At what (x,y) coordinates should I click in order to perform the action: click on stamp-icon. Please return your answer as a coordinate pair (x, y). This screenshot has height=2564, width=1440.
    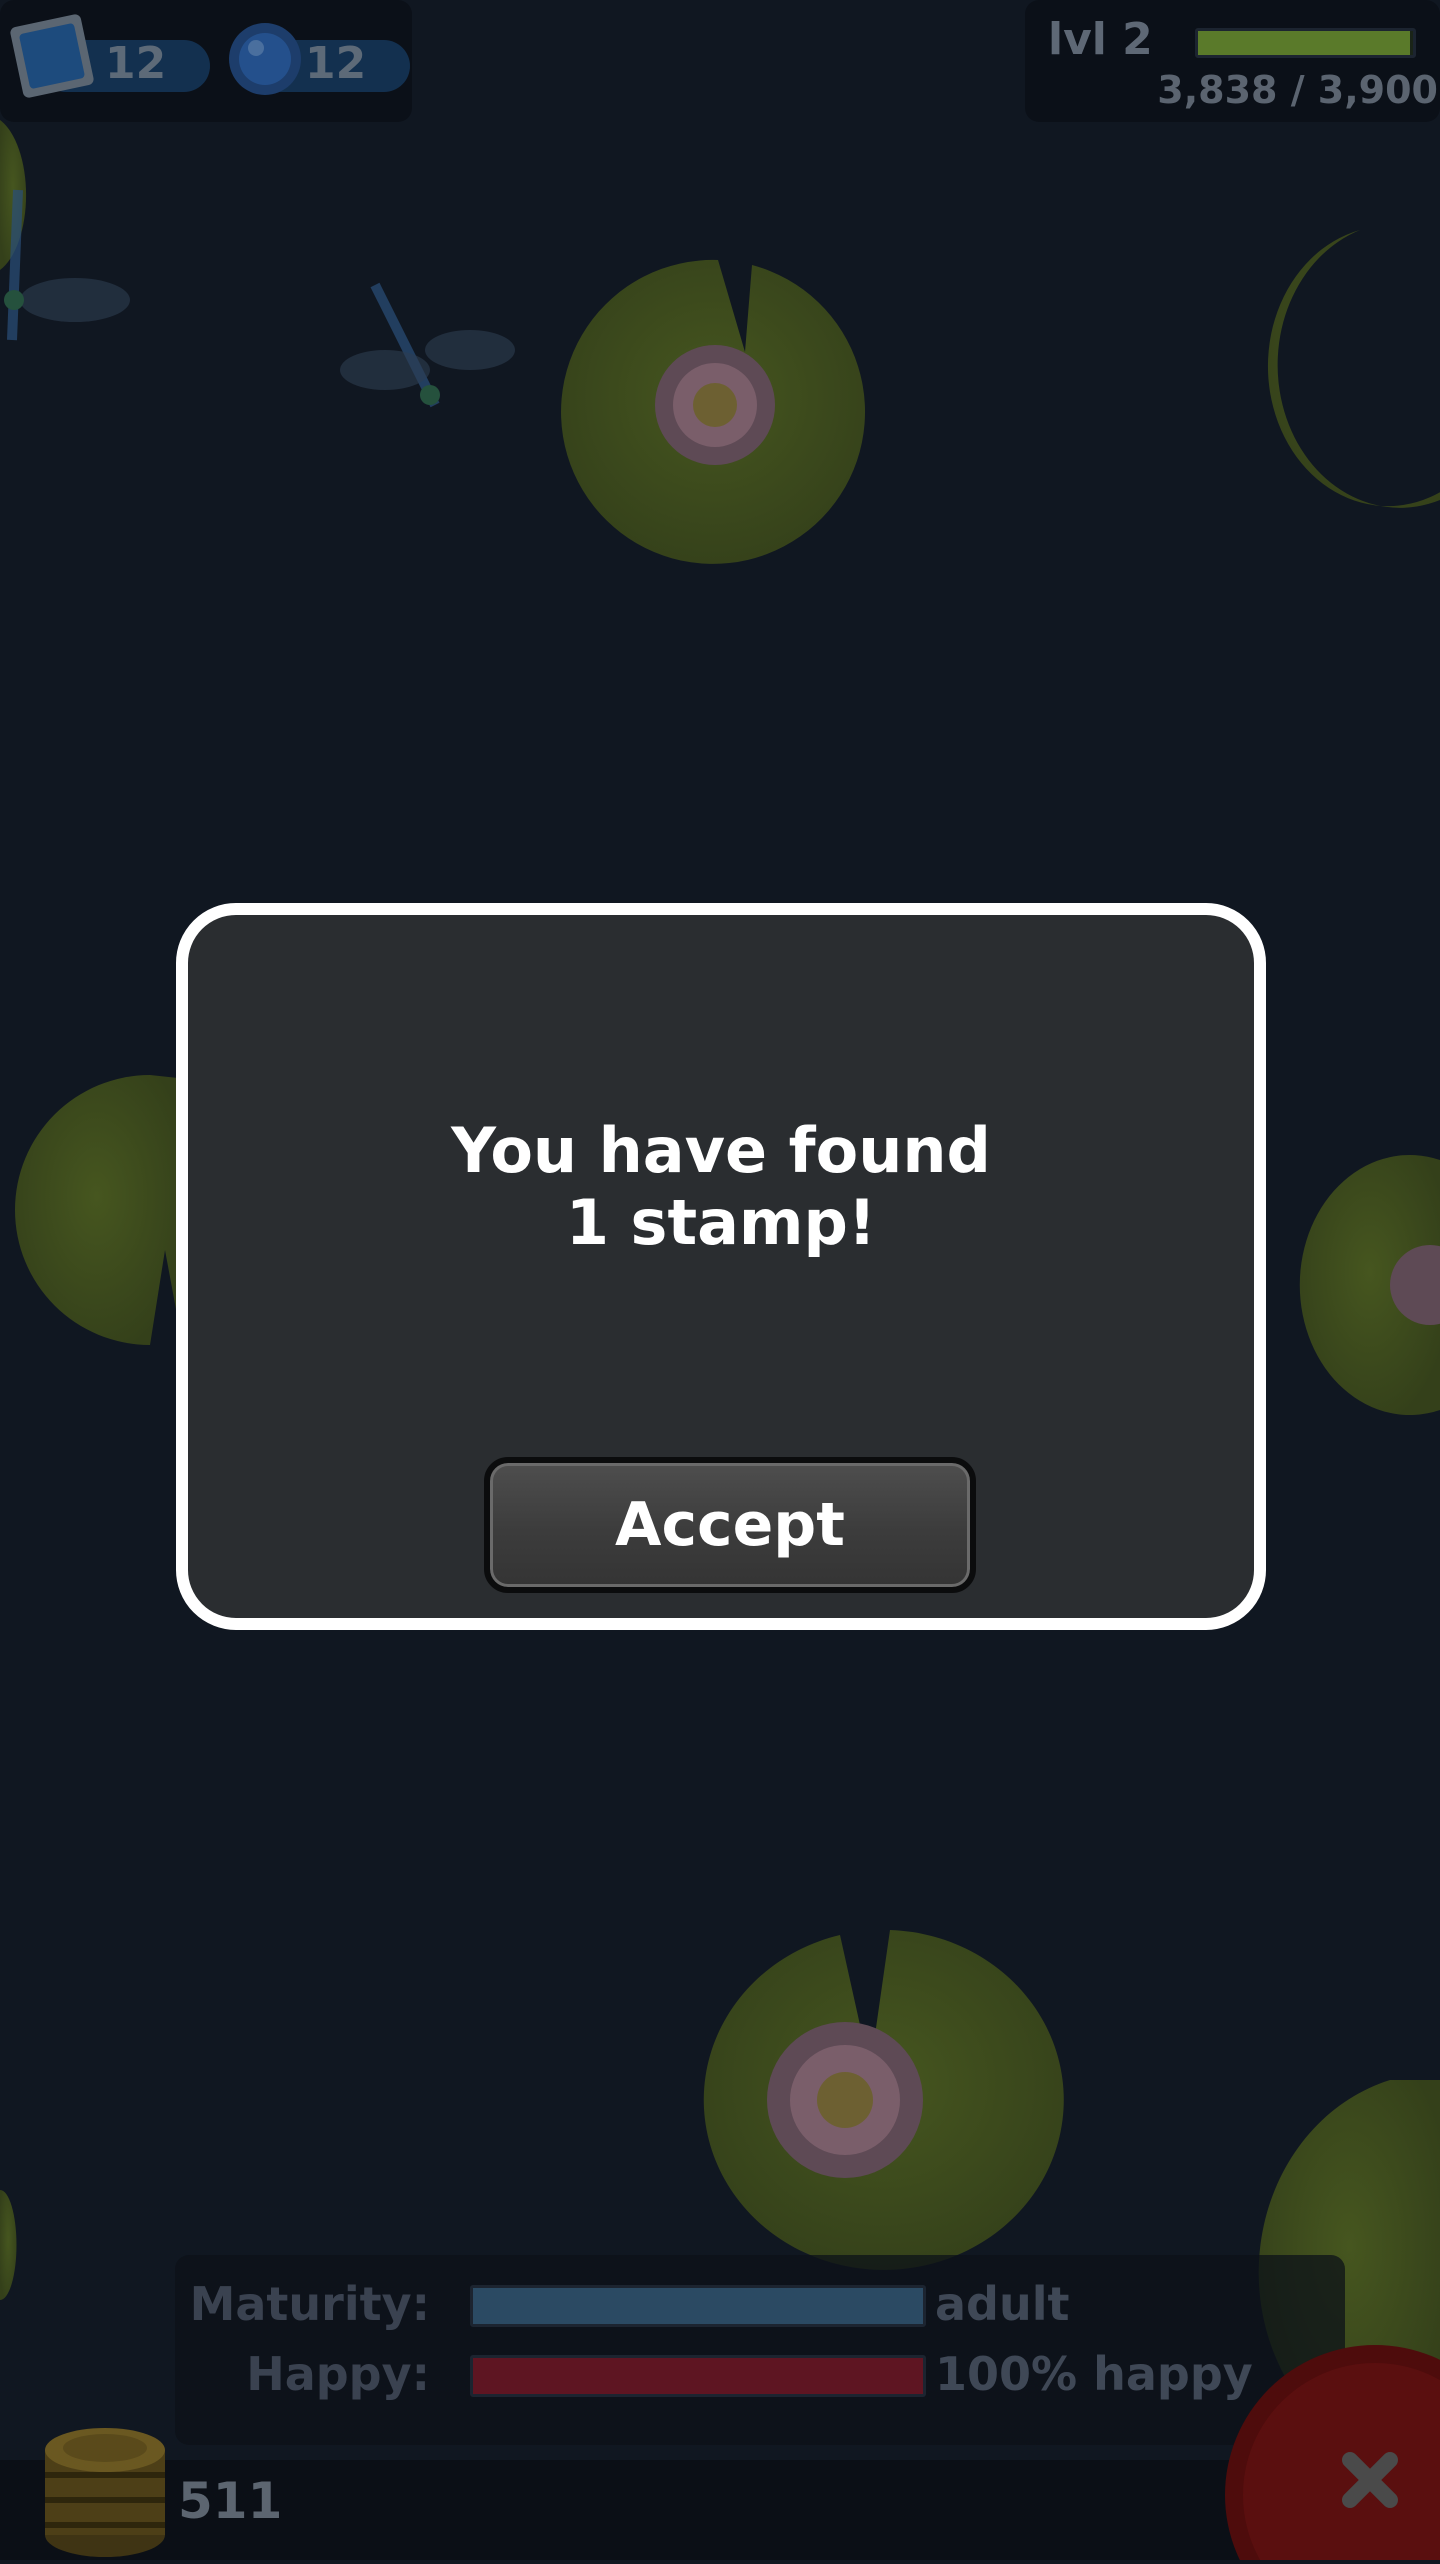
    Looking at the image, I should click on (52, 56).